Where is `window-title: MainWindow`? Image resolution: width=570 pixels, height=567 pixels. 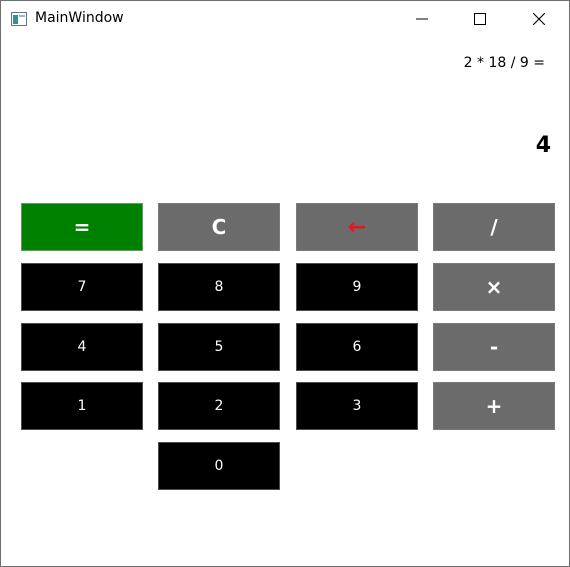 window-title: MainWindow is located at coordinates (79, 18).